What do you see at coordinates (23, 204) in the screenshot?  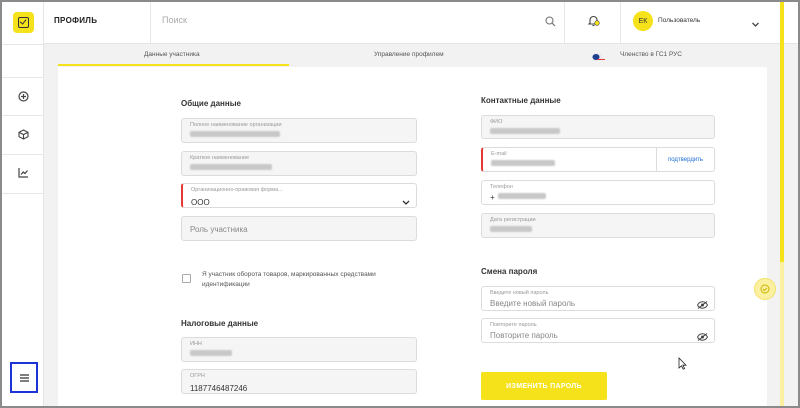 I see `sidebar` at bounding box center [23, 204].